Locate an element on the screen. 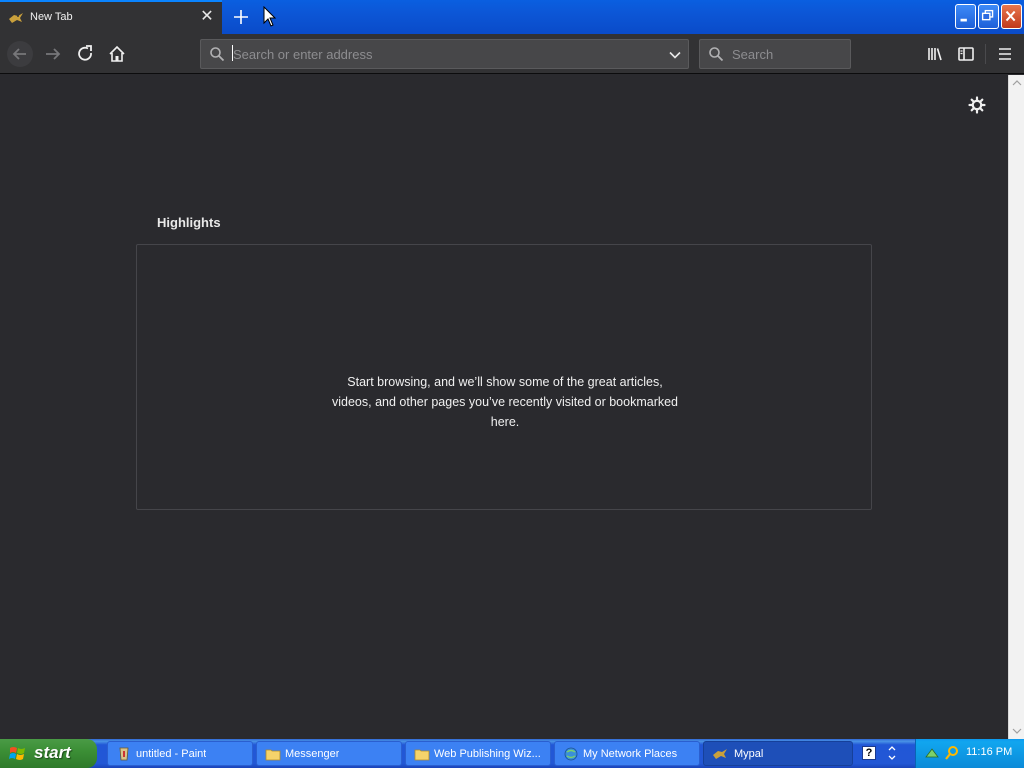 The height and width of the screenshot is (768, 1024). window-close-button is located at coordinates (1011, 16).